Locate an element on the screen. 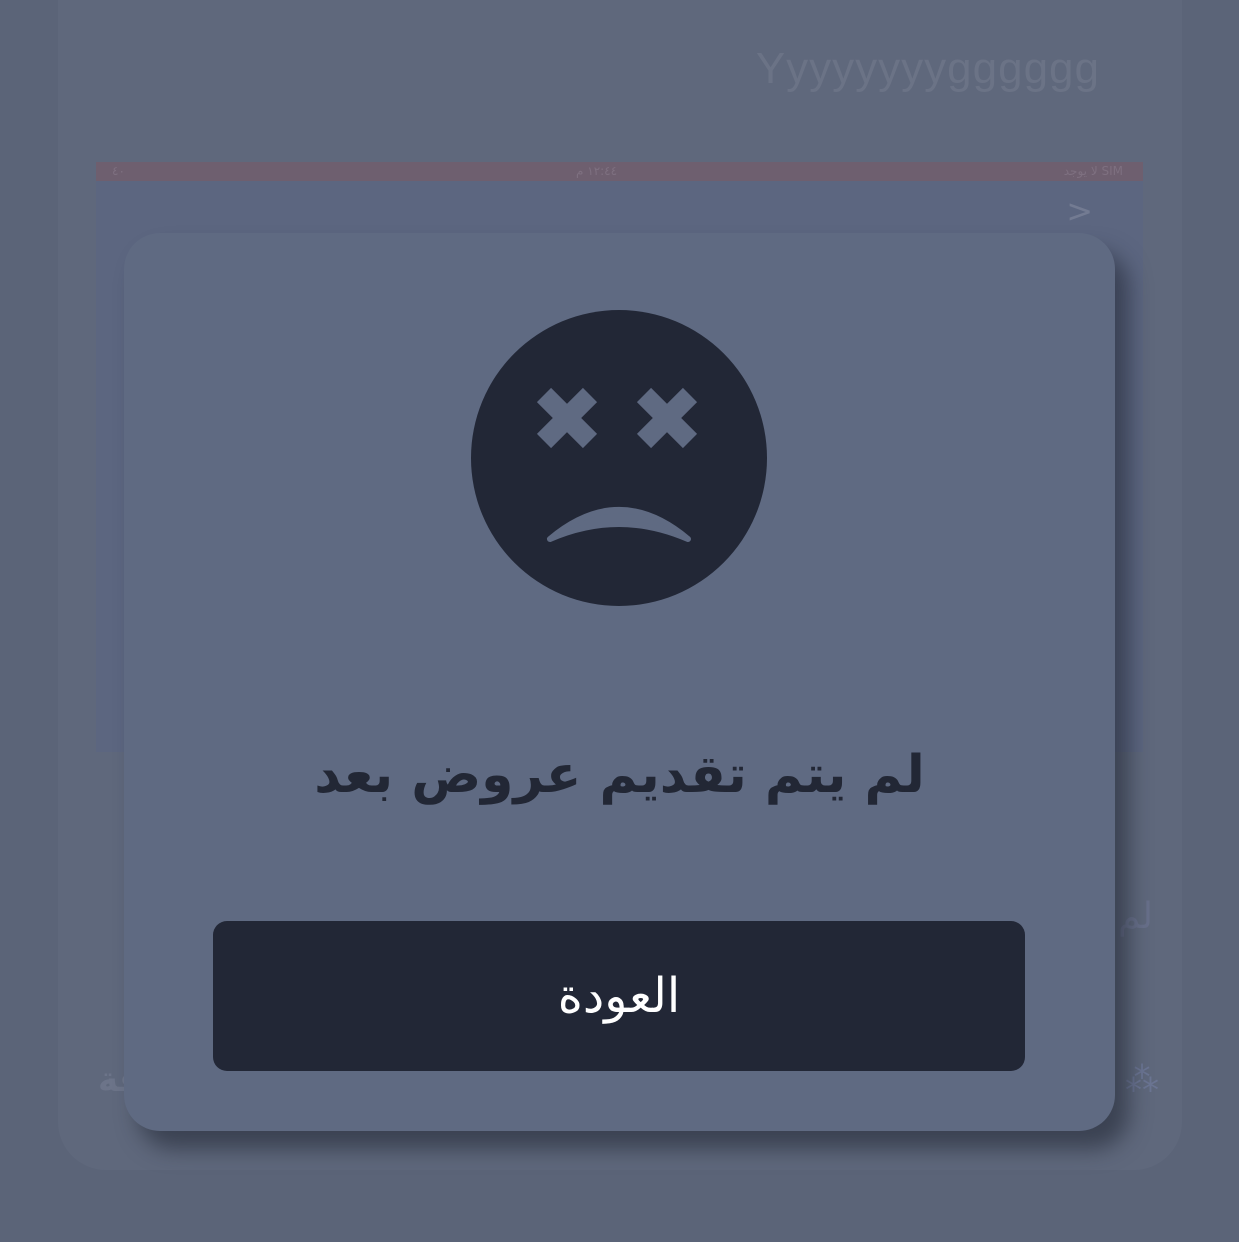  status-time: ١٢:٤٤ م is located at coordinates (597, 171).